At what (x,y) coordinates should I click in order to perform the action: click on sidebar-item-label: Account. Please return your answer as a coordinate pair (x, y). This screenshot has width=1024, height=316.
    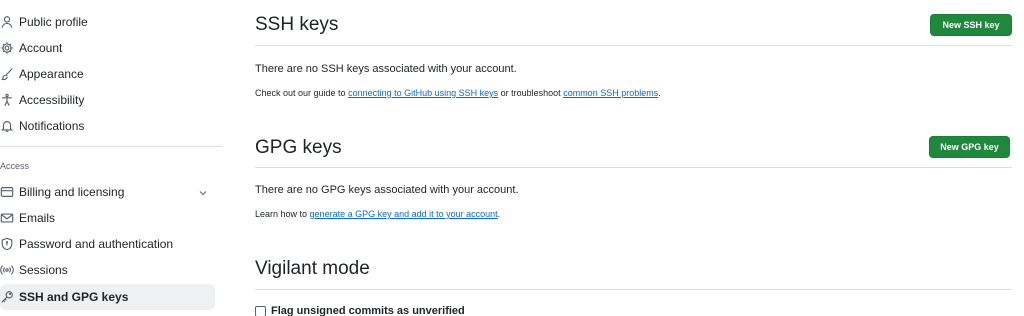
    Looking at the image, I should click on (41, 48).